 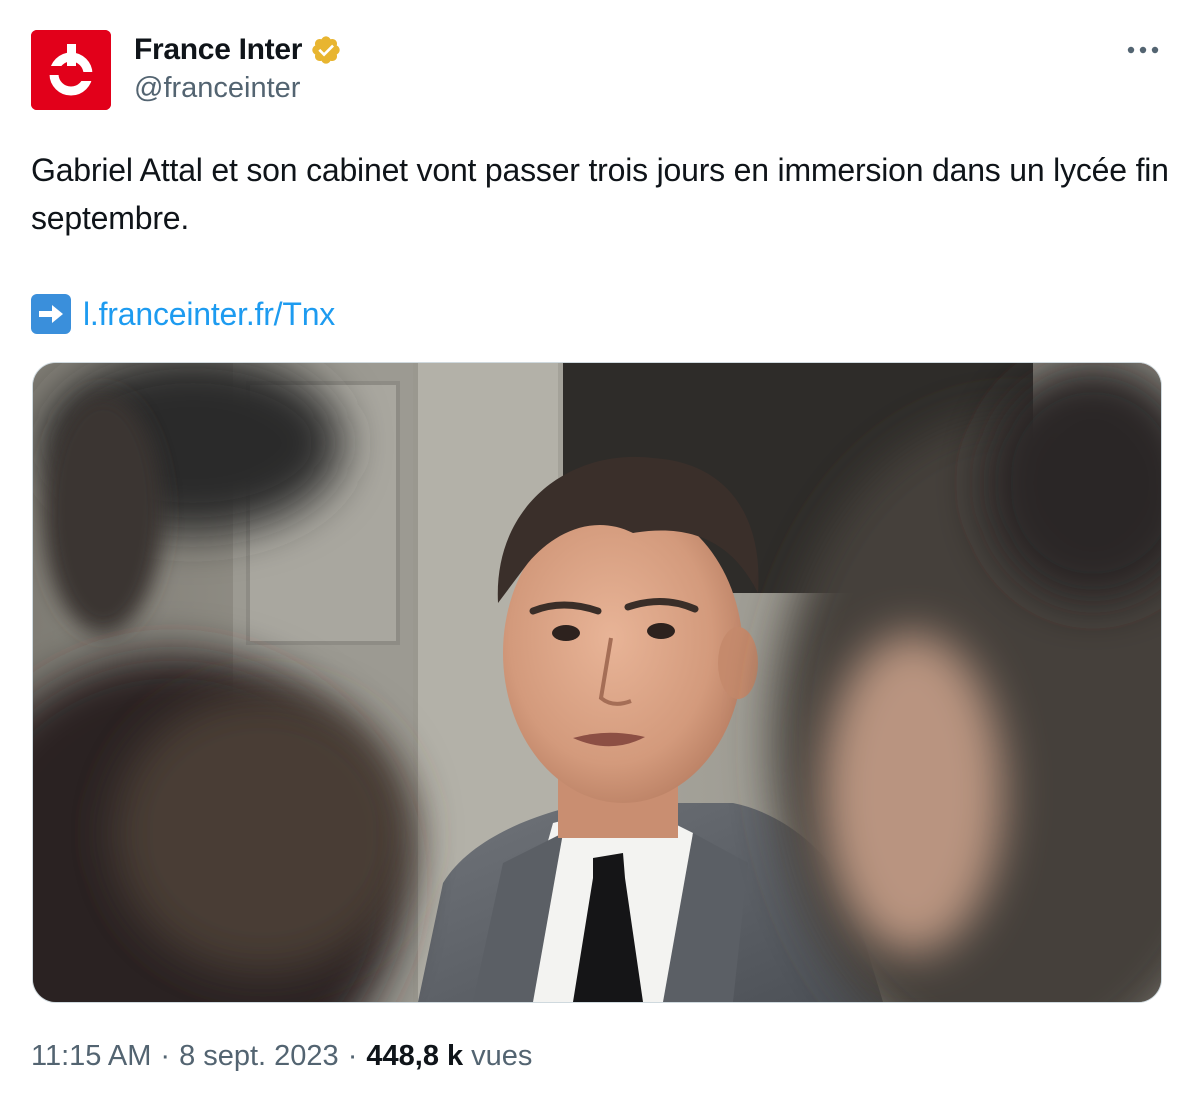 What do you see at coordinates (209, 314) in the screenshot?
I see `tweet-link: l.franceinter.fr/Tnx` at bounding box center [209, 314].